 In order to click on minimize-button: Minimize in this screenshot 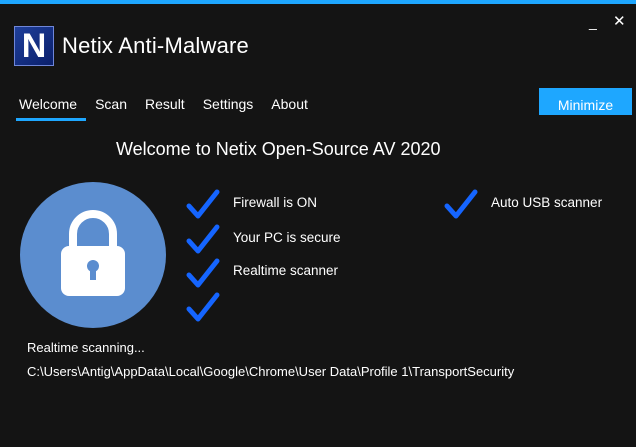, I will do `click(585, 101)`.